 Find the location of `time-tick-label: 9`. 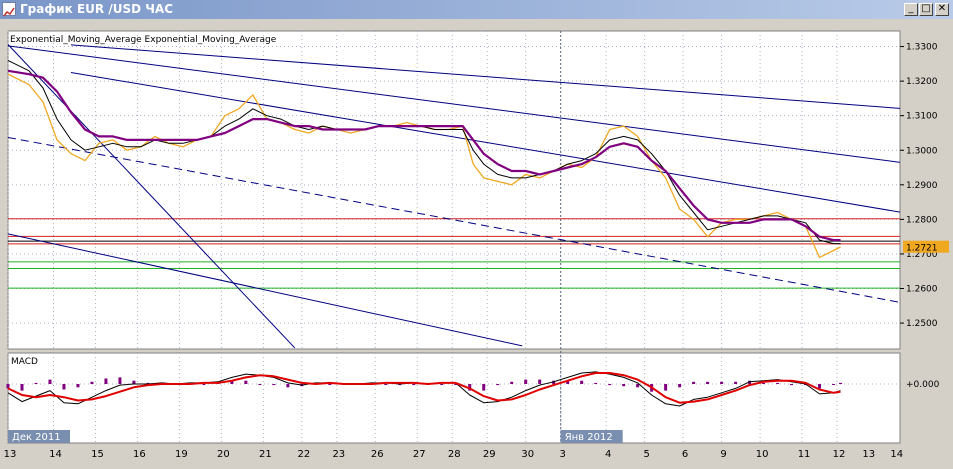

time-tick-label: 9 is located at coordinates (723, 454).